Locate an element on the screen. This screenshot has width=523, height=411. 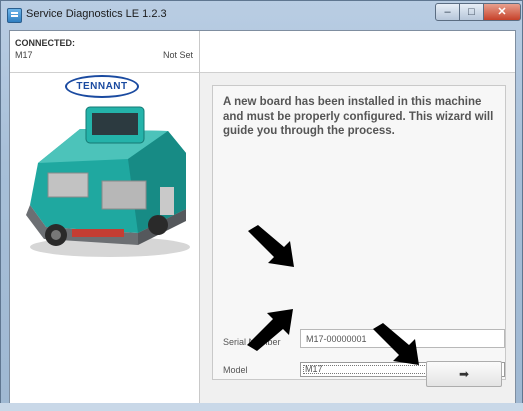
connection-status: Not Set is located at coordinates (177, 55).